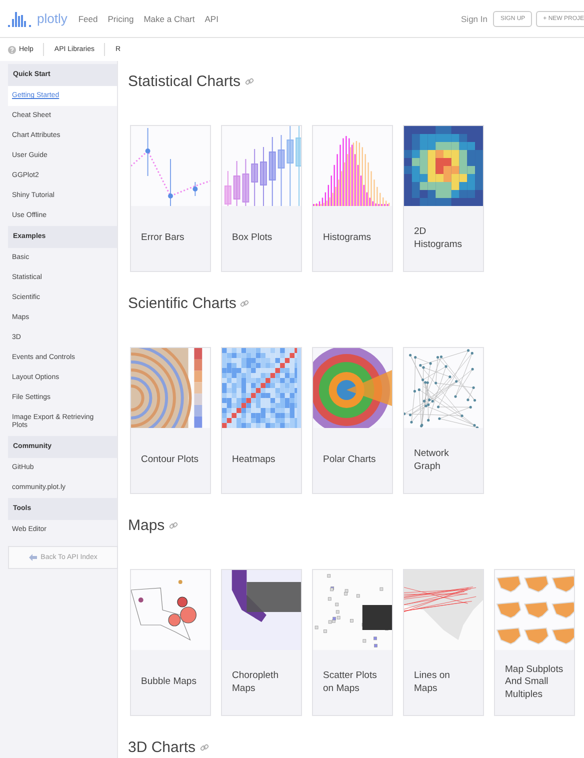 Image resolution: width=584 pixels, height=758 pixels. I want to click on section-title: 3D Charts, so click(162, 747).